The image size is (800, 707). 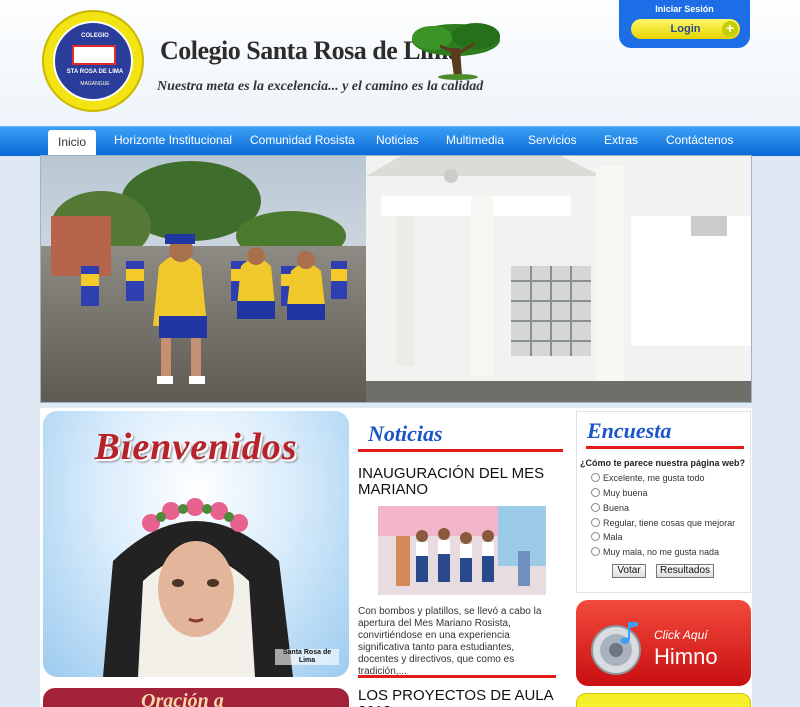 What do you see at coordinates (552, 141) in the screenshot?
I see `nav-item-servicios: Servicios` at bounding box center [552, 141].